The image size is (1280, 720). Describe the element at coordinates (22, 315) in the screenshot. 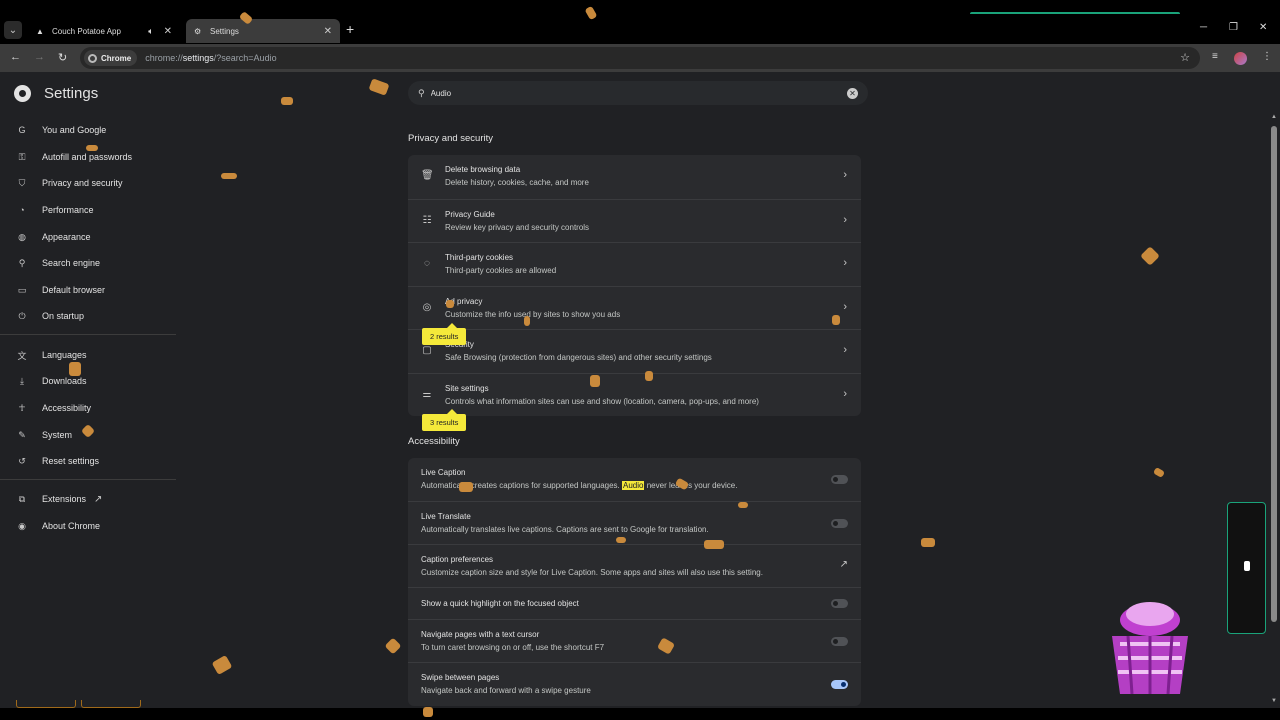

I see `power-icon: ⏻` at that location.